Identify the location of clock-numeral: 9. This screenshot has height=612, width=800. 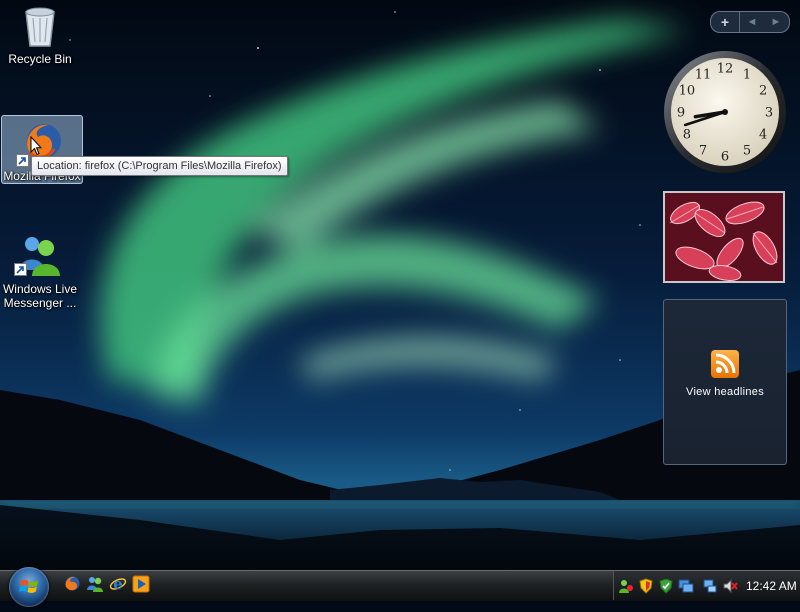
(681, 113).